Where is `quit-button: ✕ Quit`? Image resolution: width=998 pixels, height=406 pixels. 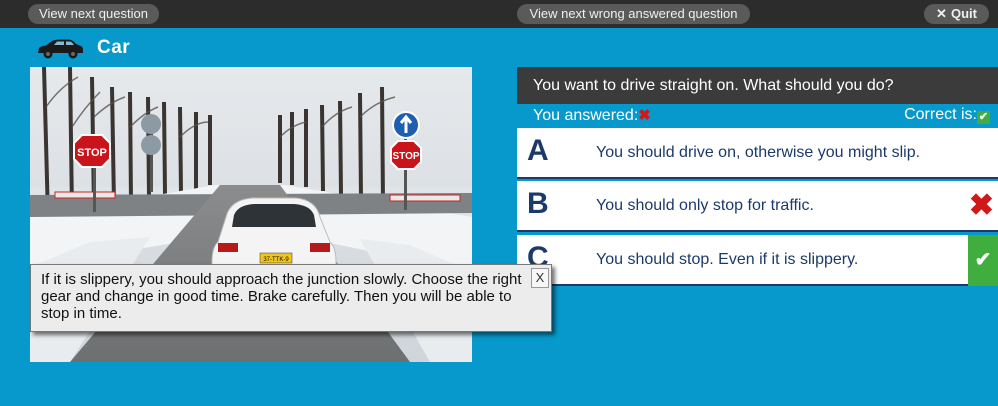 quit-button: ✕ Quit is located at coordinates (956, 14).